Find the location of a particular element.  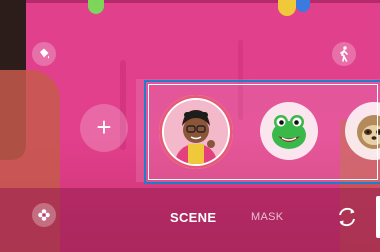

effects-button is located at coordinates (44, 215).